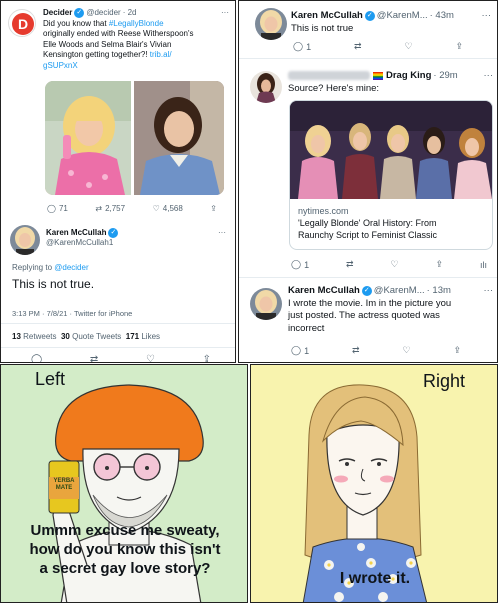  I want to click on blurred-display-name, so click(329, 75).